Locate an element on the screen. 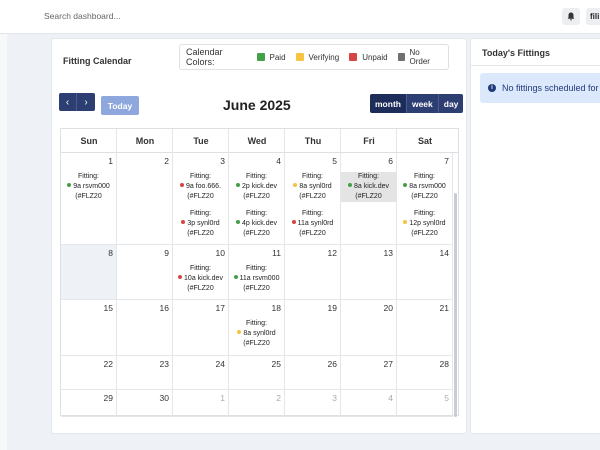 The height and width of the screenshot is (450, 600). event-name: 11a rsvm000 is located at coordinates (259, 278).